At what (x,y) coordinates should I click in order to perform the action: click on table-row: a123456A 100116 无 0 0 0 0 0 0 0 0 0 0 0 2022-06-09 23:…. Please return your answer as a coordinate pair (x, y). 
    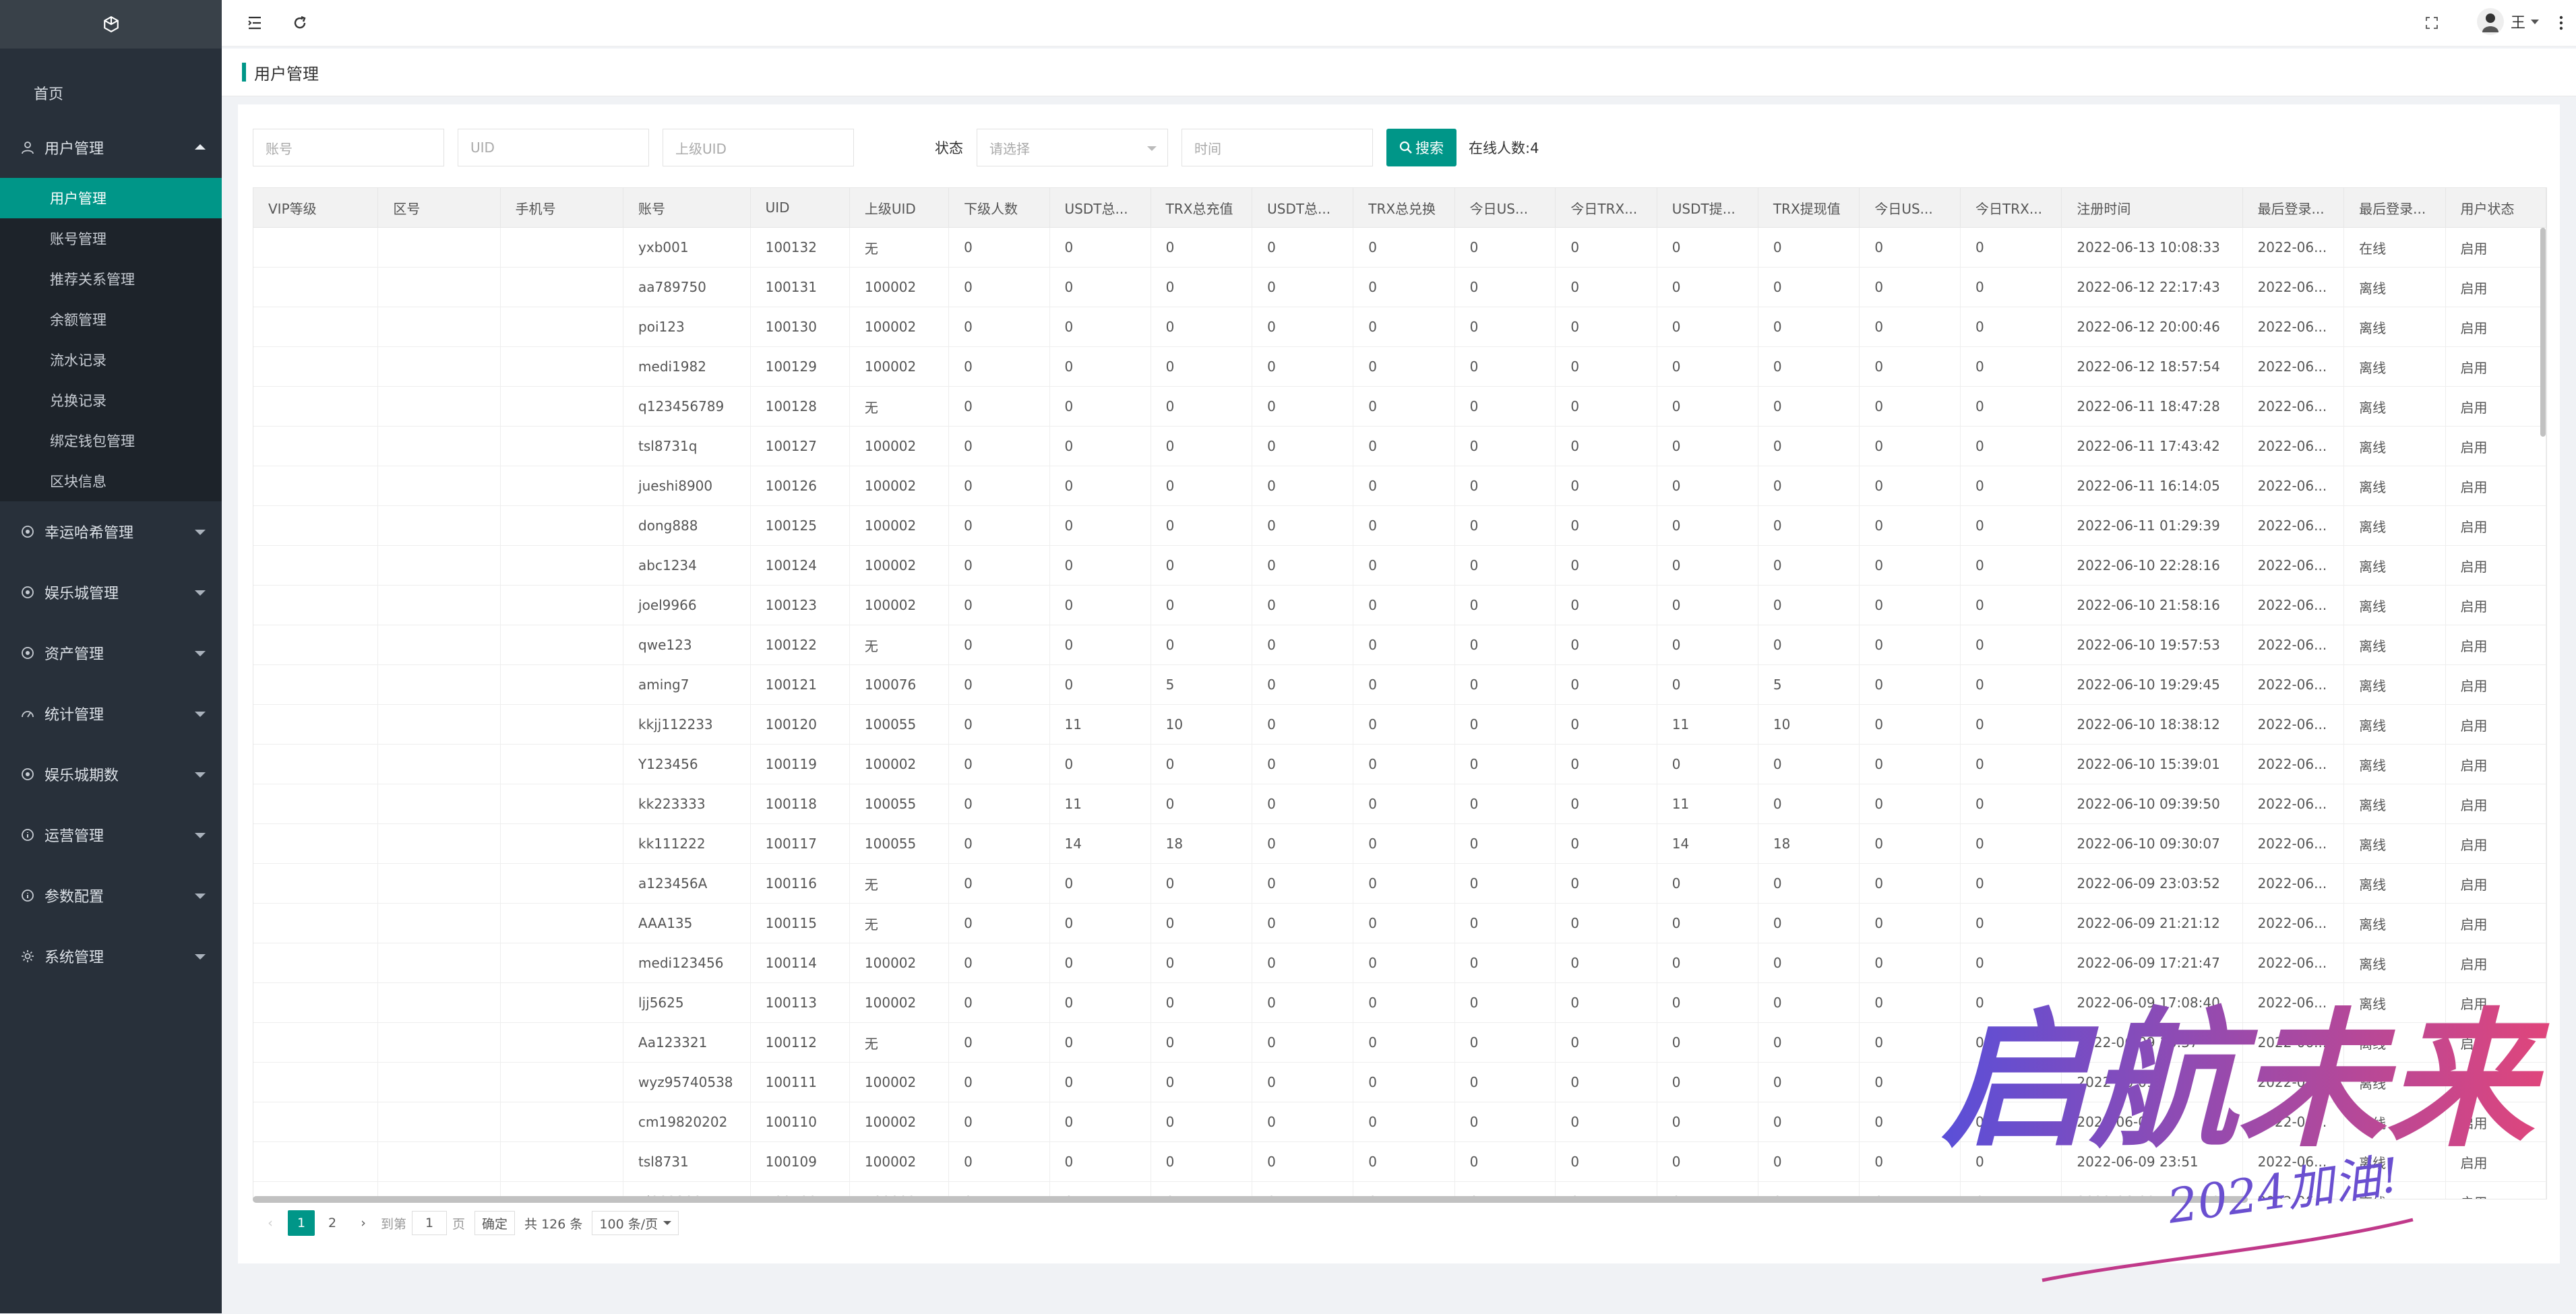
    Looking at the image, I should click on (1400, 884).